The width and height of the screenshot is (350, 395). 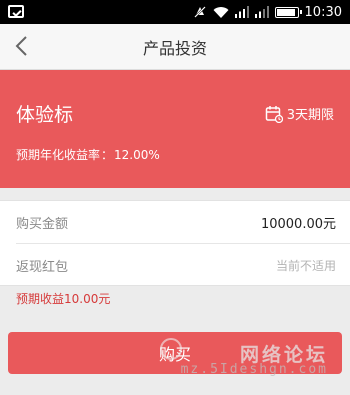 What do you see at coordinates (221, 12) in the screenshot?
I see `wifi-icon` at bounding box center [221, 12].